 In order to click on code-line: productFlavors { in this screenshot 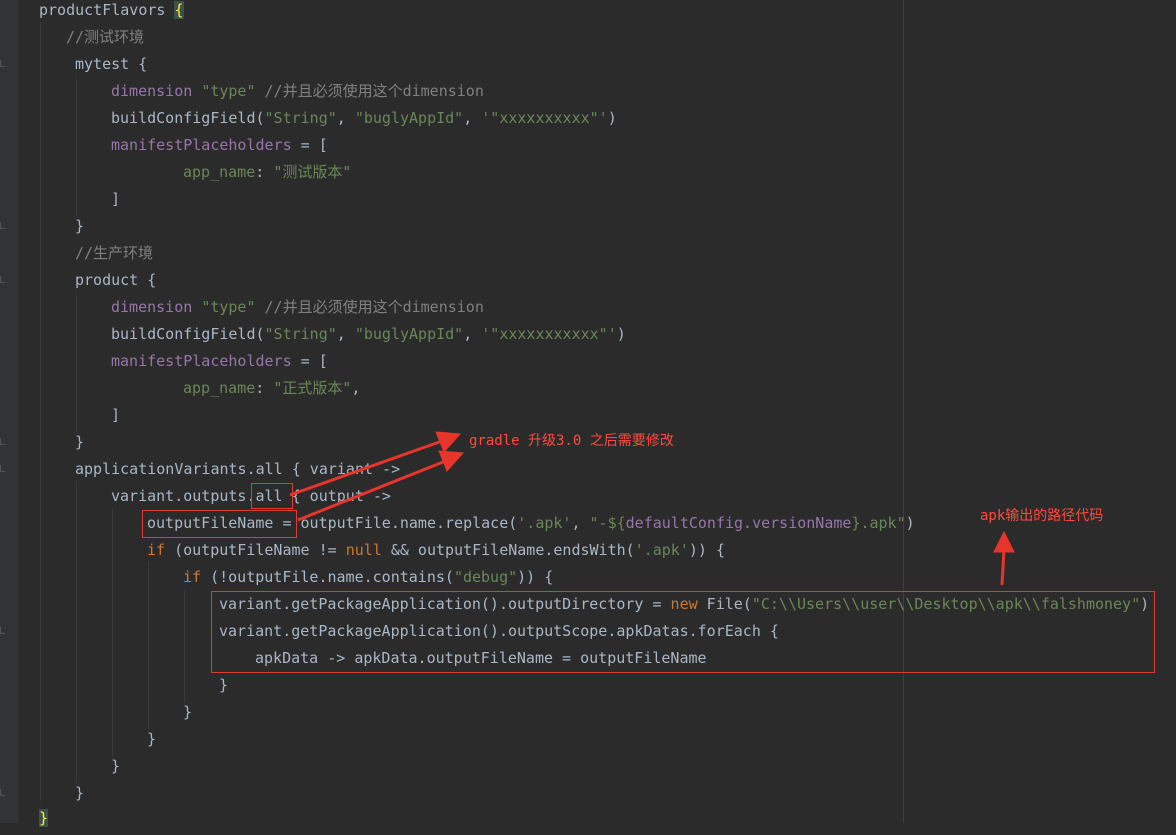, I will do `click(111, 10)`.